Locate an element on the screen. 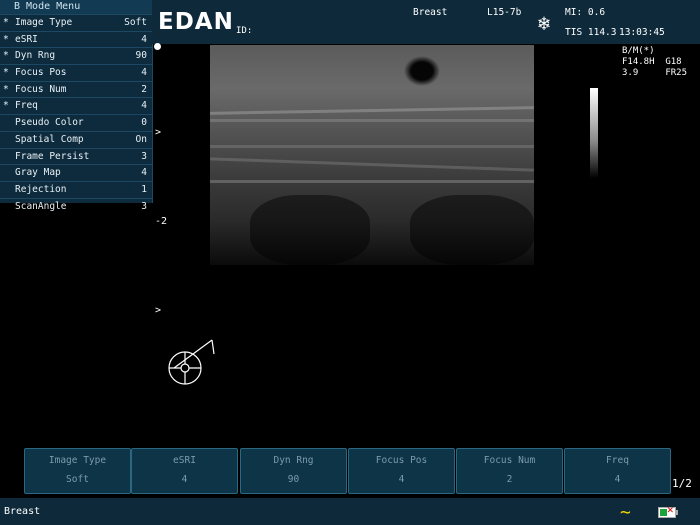  menu-item: ScanAngle 3 is located at coordinates (76, 206).